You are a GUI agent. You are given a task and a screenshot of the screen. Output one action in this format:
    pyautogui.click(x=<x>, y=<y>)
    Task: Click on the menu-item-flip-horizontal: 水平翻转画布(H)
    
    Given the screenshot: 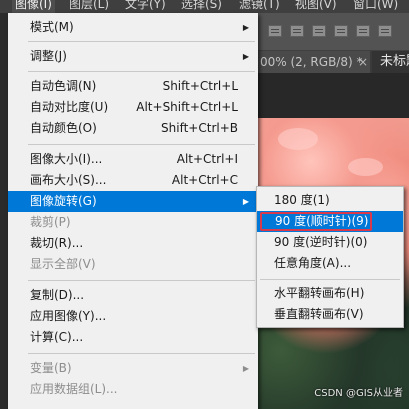 What is the action you would take?
    pyautogui.click(x=330, y=293)
    